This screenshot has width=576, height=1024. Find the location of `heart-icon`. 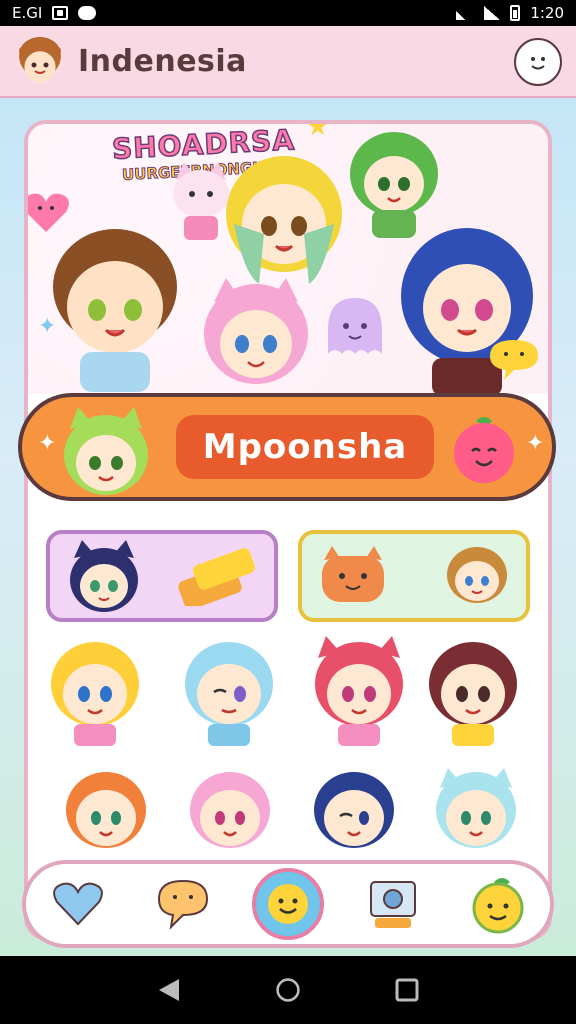

heart-icon is located at coordinates (78, 904).